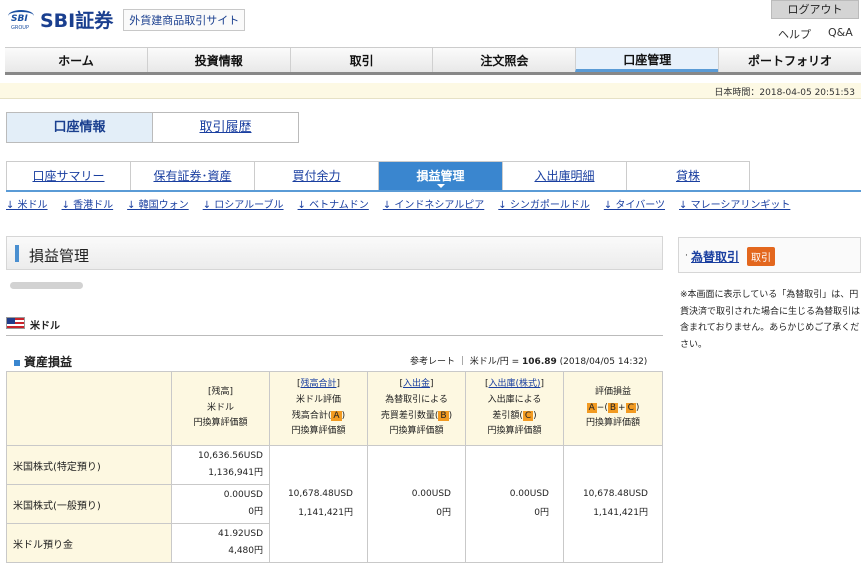 This screenshot has height=567, width=861. Describe the element at coordinates (15, 323) in the screenshot. I see `us-flag-icon` at that location.